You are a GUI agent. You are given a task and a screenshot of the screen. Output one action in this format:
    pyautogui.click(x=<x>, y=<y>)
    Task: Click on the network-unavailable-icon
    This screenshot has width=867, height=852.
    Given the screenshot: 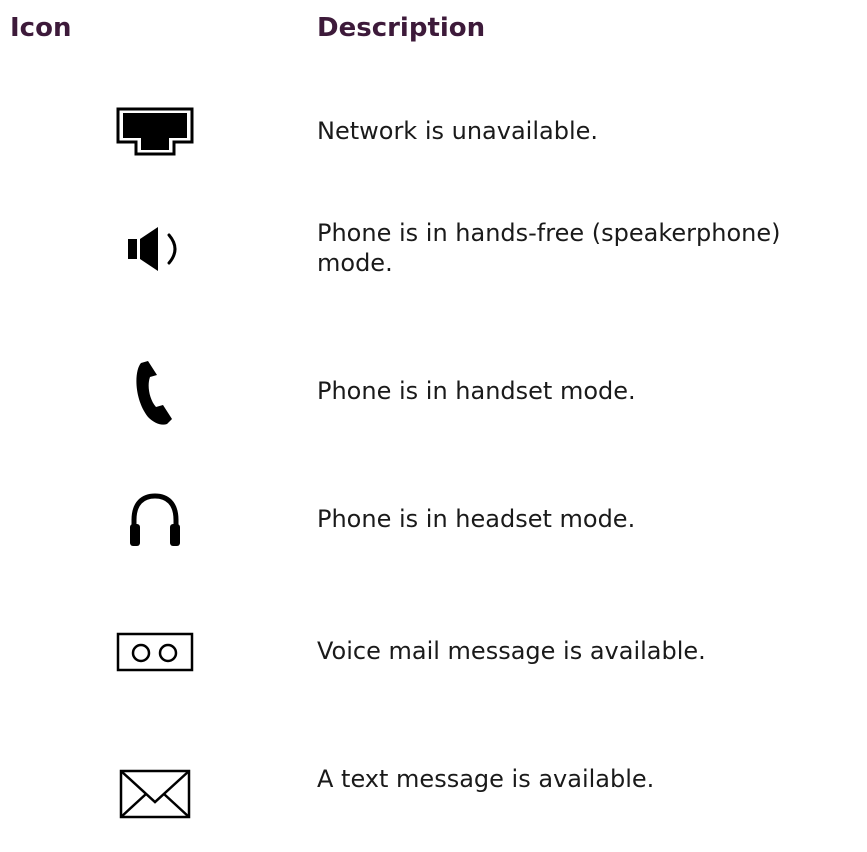 What is the action you would take?
    pyautogui.click(x=155, y=132)
    